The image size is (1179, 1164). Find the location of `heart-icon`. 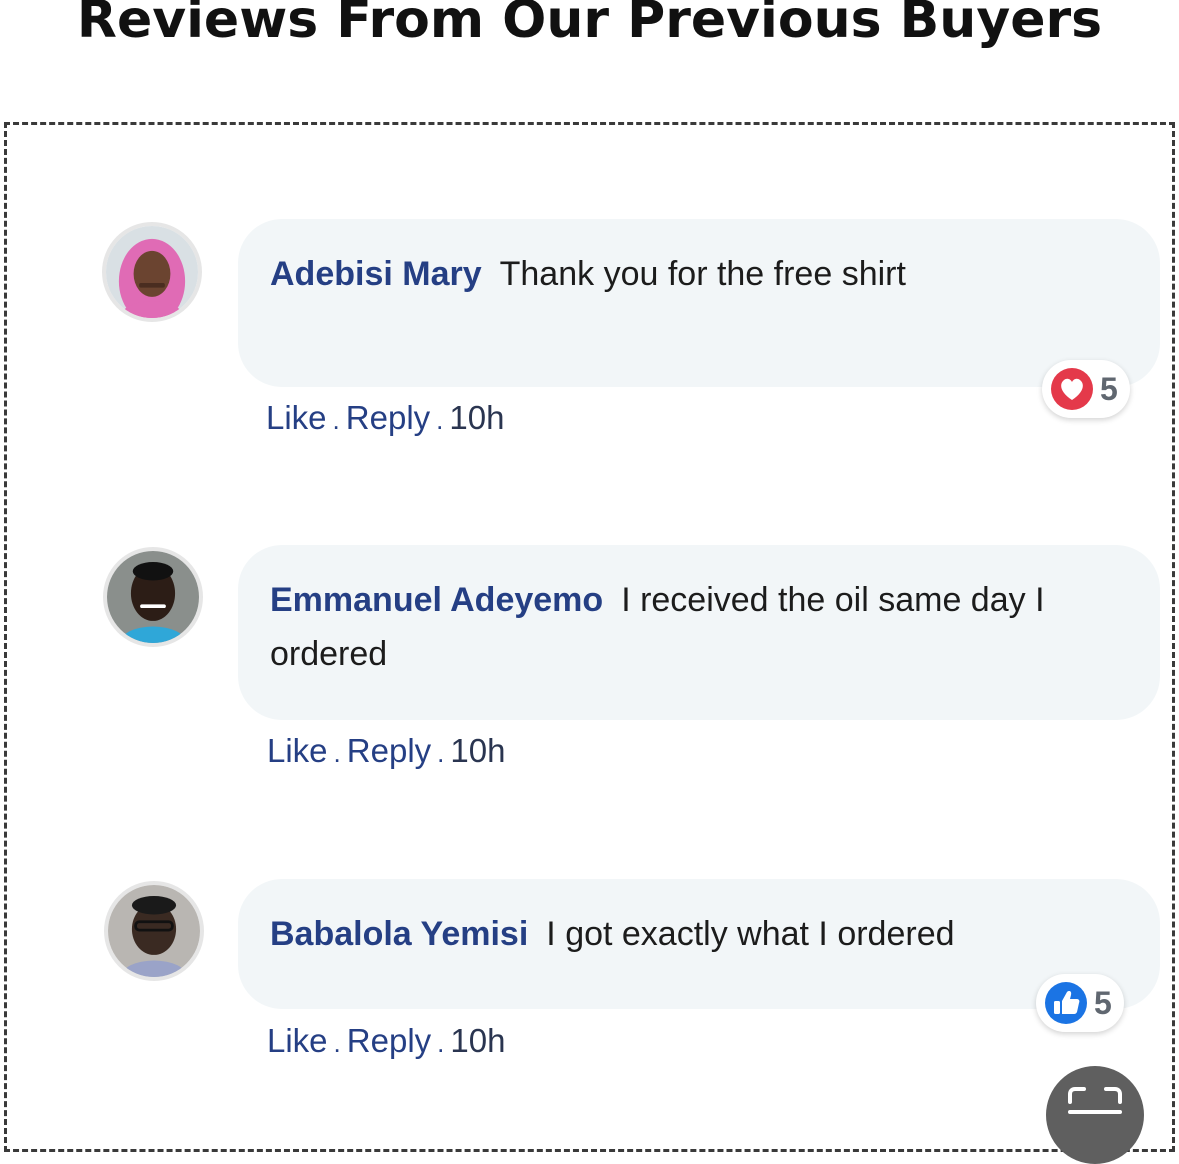

heart-icon is located at coordinates (1072, 389).